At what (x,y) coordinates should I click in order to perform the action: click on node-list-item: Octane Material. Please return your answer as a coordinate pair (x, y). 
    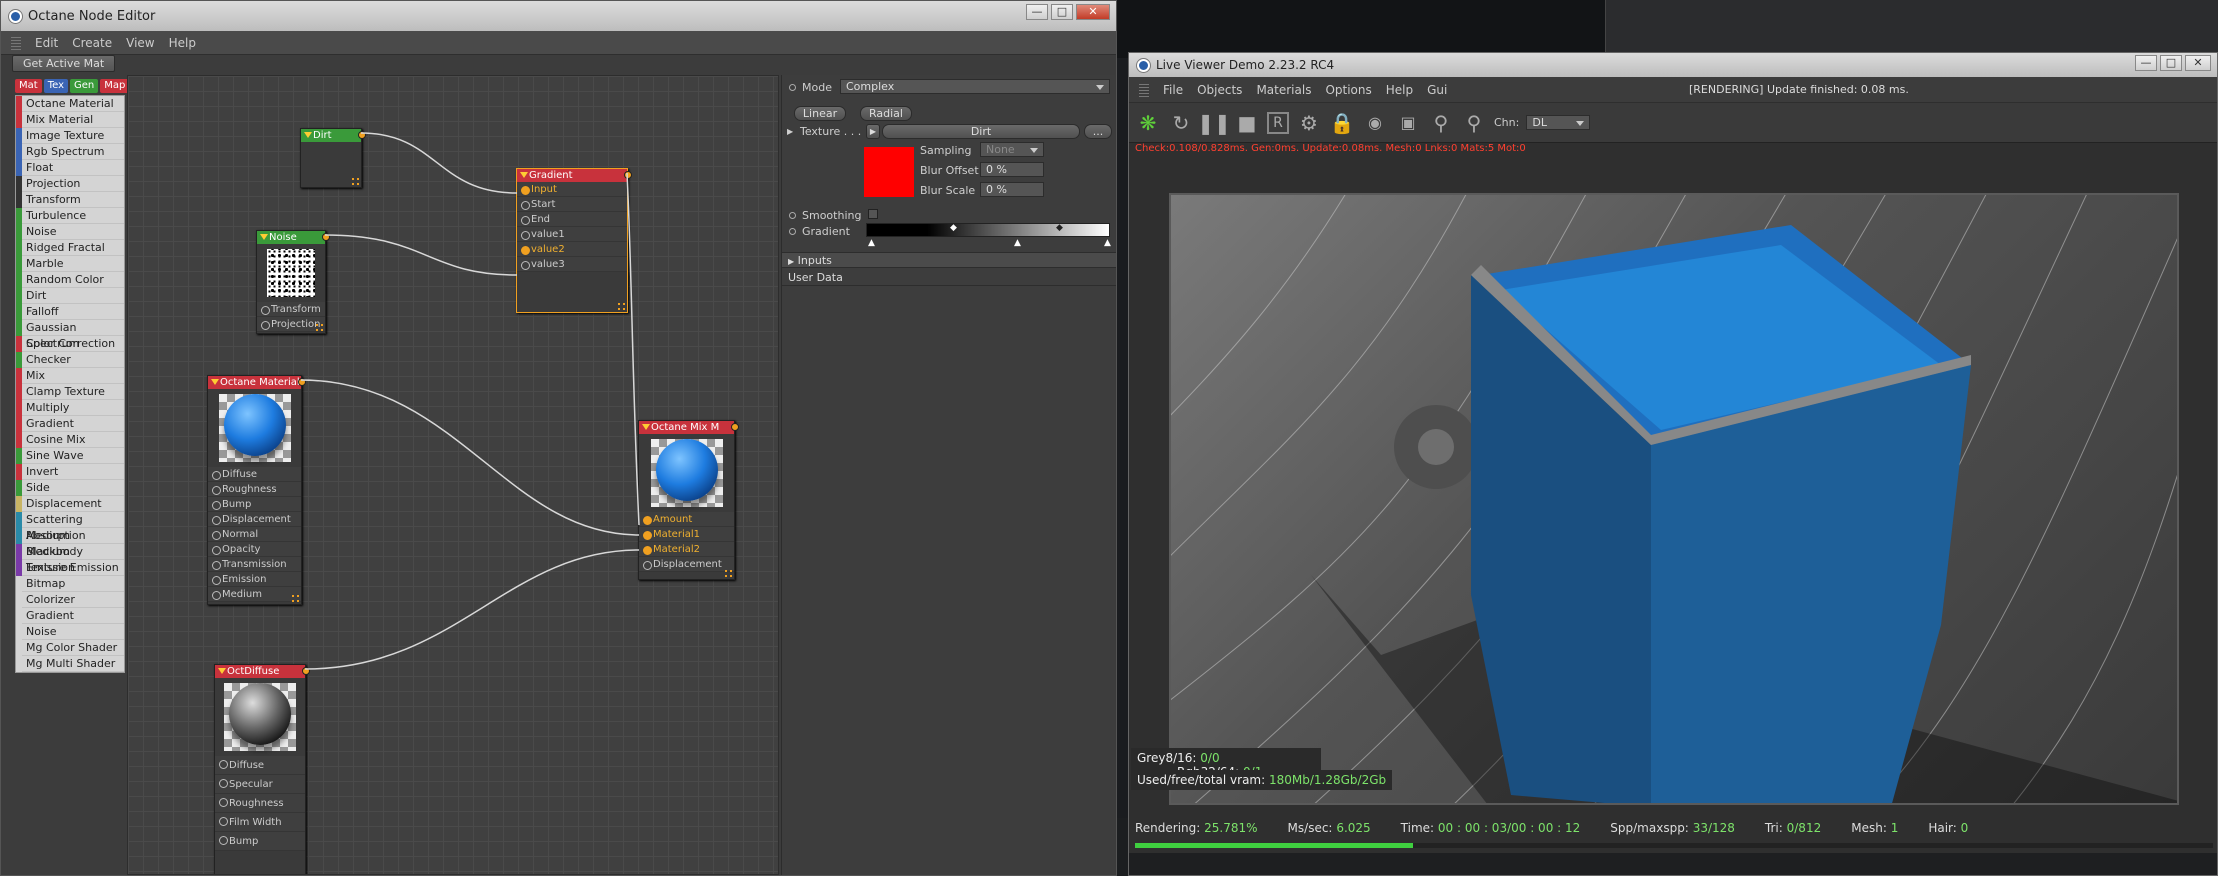
    Looking at the image, I should click on (70, 104).